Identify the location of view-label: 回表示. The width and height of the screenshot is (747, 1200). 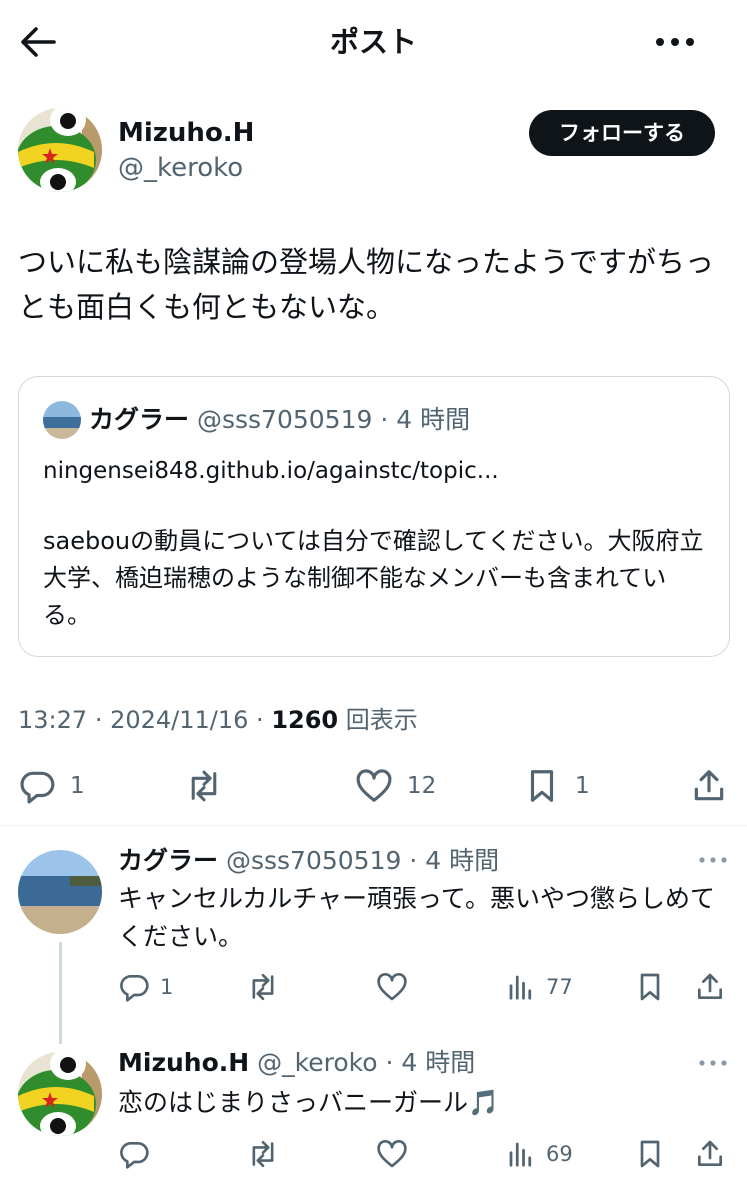
(381, 720).